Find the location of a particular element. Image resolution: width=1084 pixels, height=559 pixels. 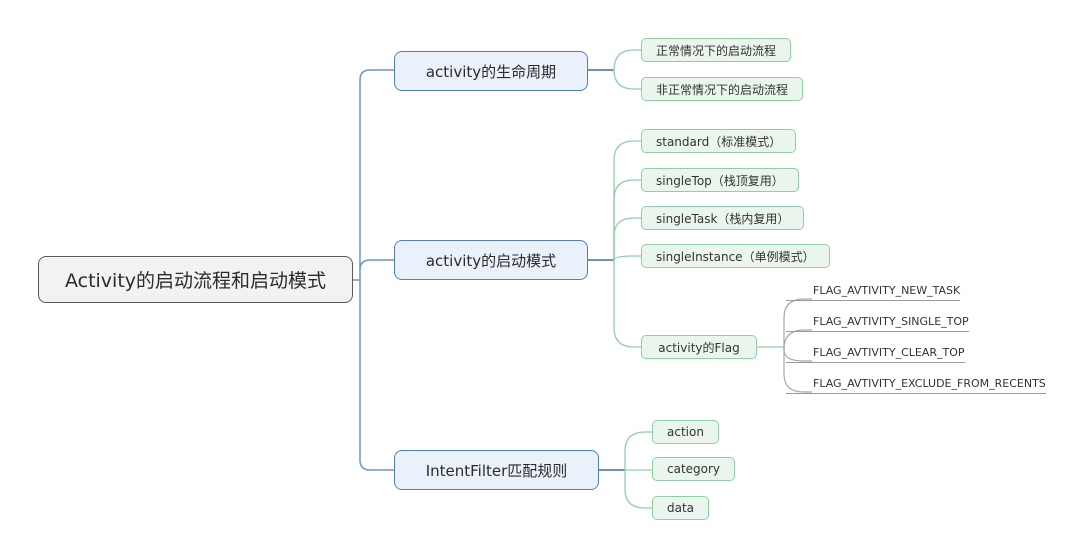

topic-activity-launch-mode: activity的启动模式 is located at coordinates (491, 260).